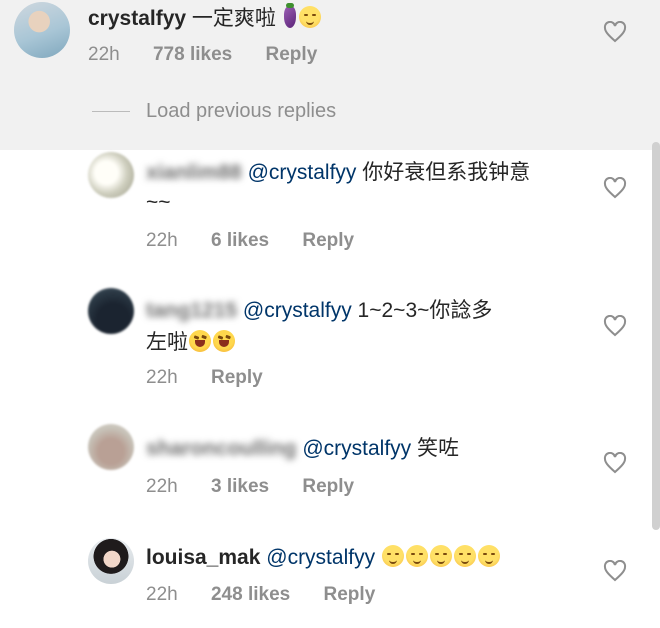 Image resolution: width=660 pixels, height=628 pixels. Describe the element at coordinates (422, 310) in the screenshot. I see `comment-body: 1~2~3~你諗多` at that location.